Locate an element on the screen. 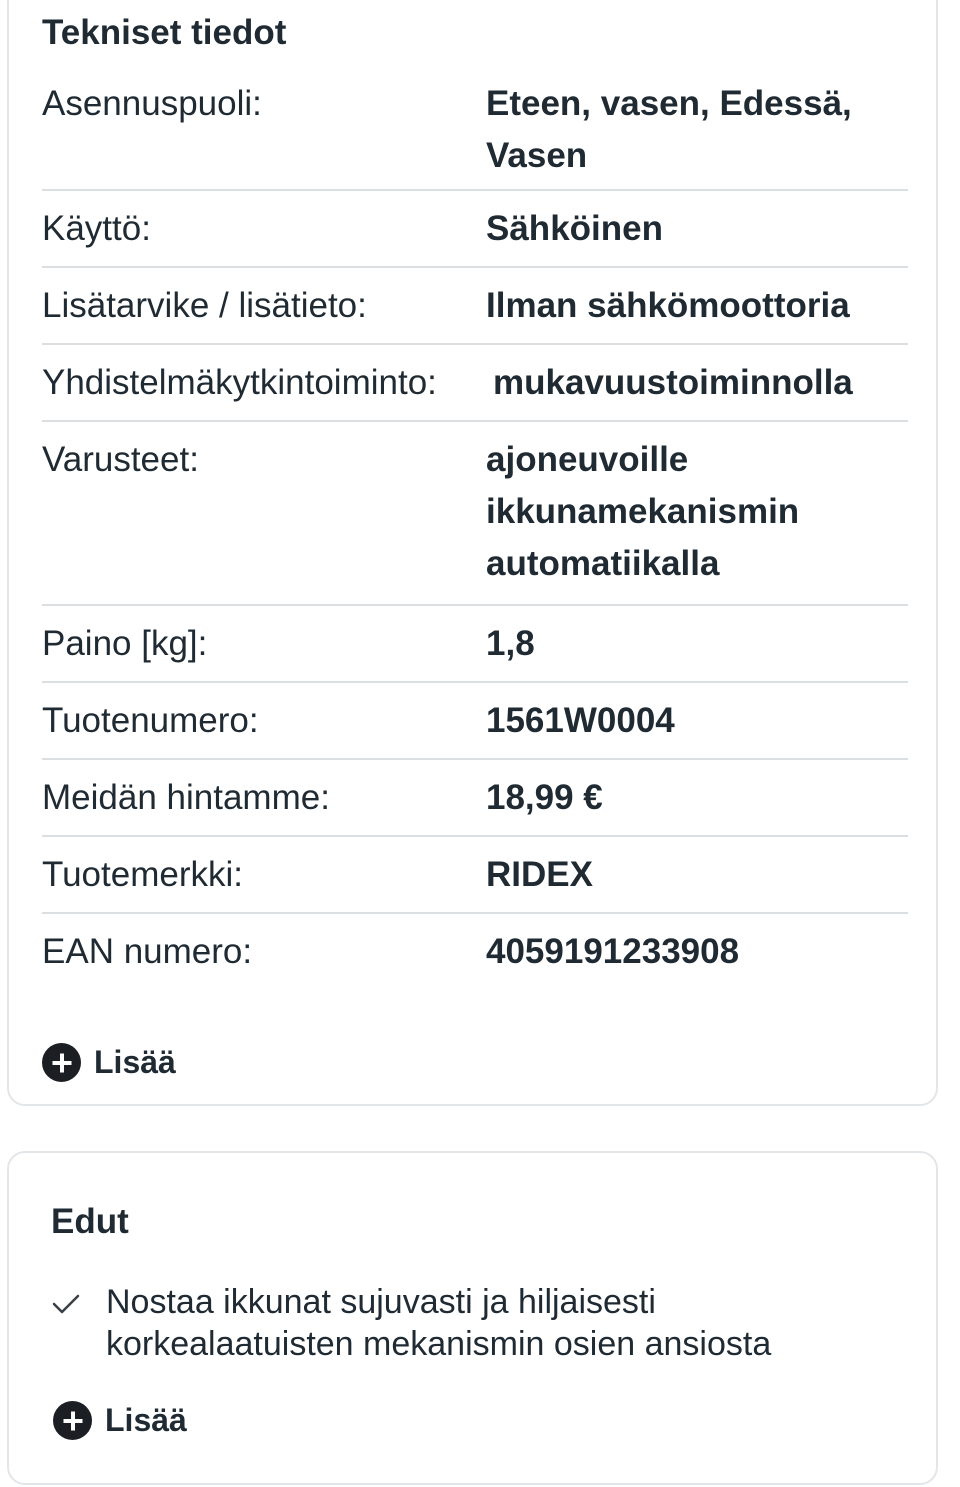  show-more-benefits-button: Lisää is located at coordinates (120, 1420).